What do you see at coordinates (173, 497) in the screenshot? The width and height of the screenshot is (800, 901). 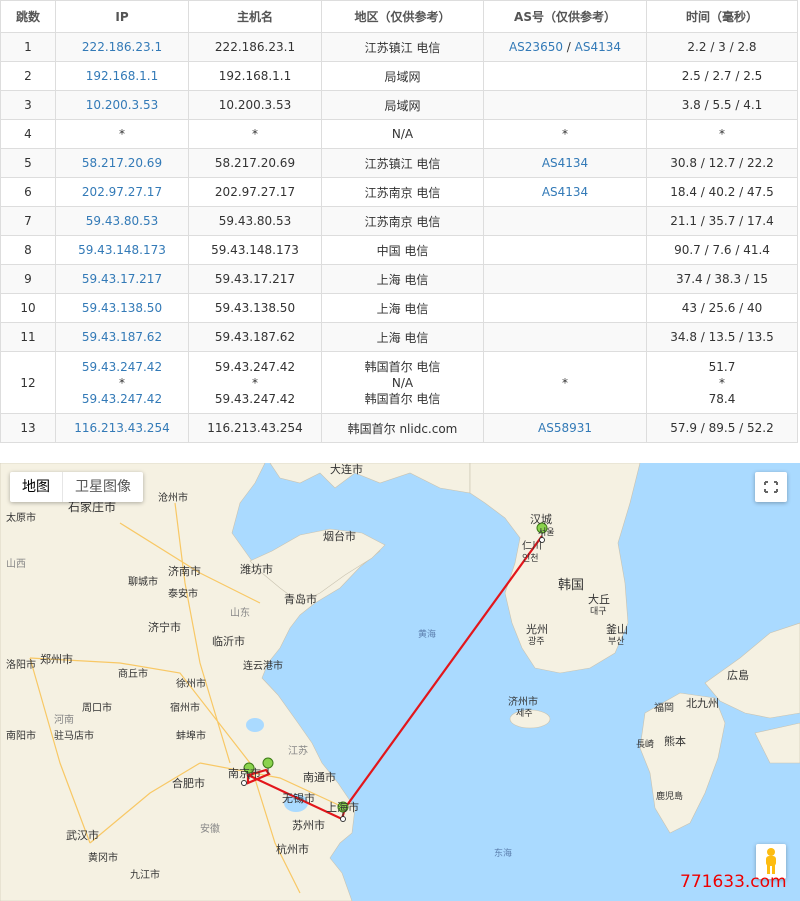 I see `map-label: 沧州市` at bounding box center [173, 497].